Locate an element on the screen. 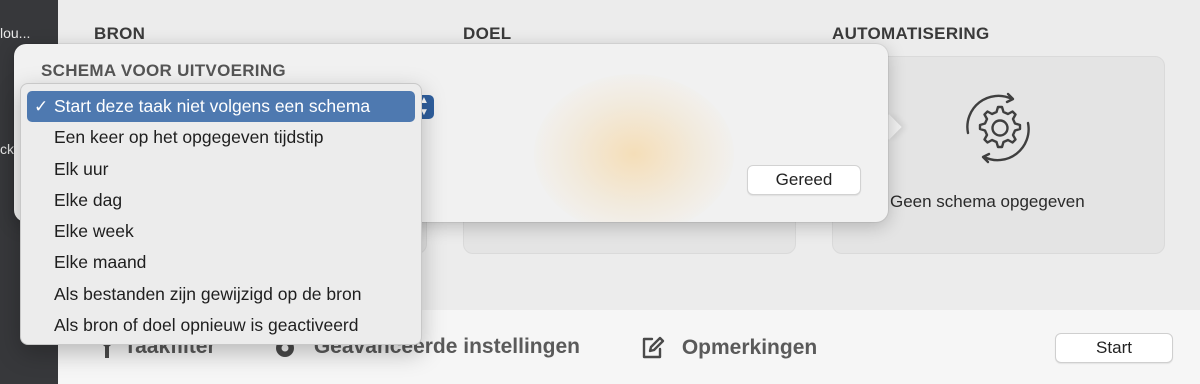  sidebar-item-label: ck is located at coordinates (7, 149).